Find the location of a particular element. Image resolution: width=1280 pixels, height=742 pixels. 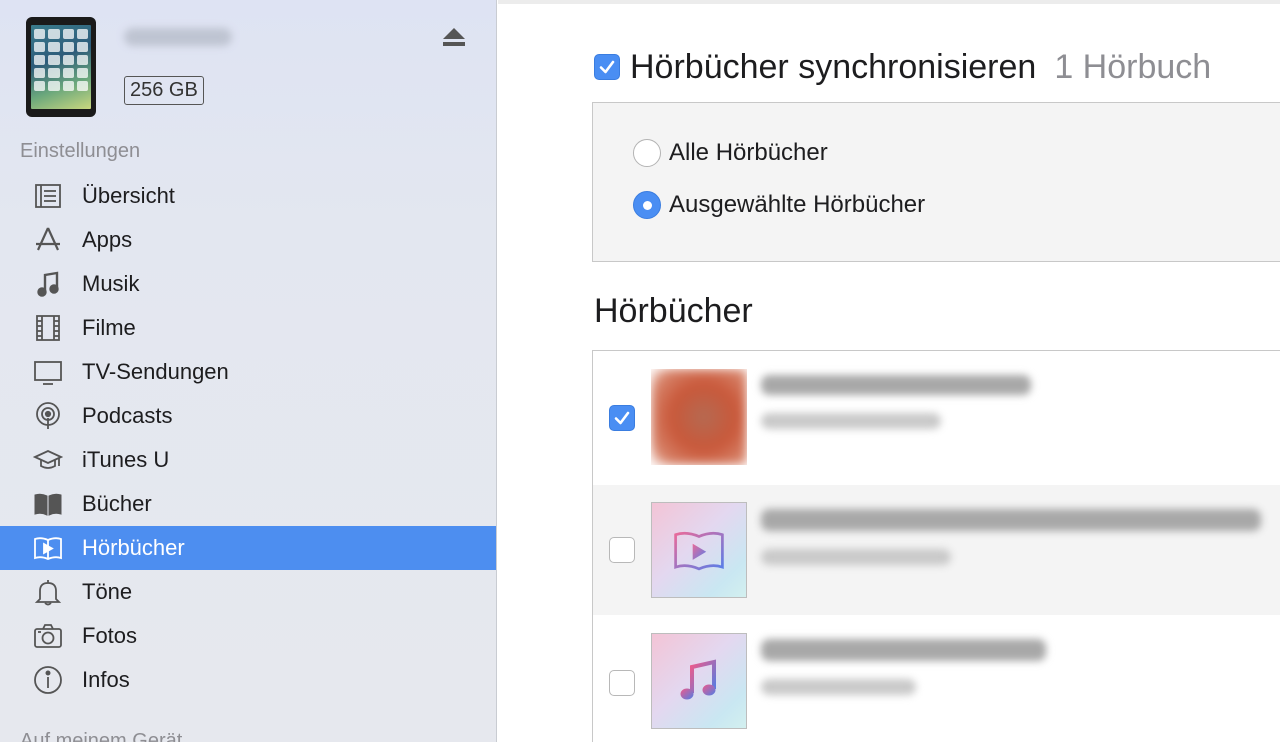

sidebar-item-label: Töne is located at coordinates (107, 591).